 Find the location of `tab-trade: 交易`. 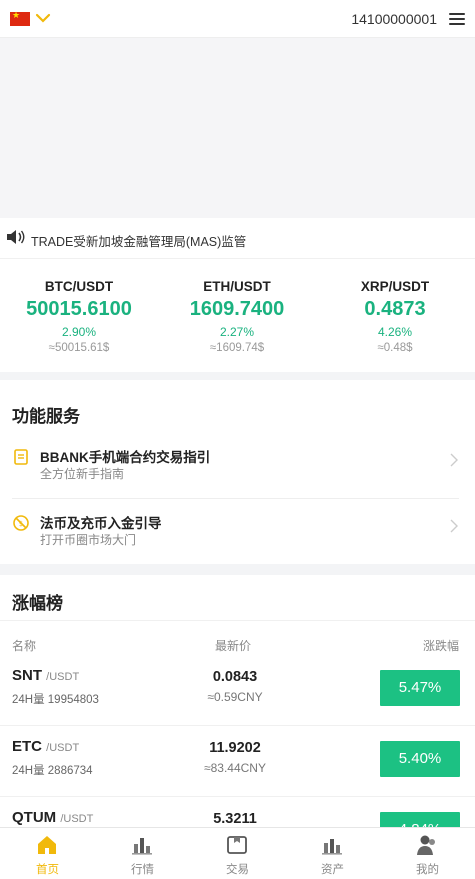

tab-trade: 交易 is located at coordinates (237, 853).